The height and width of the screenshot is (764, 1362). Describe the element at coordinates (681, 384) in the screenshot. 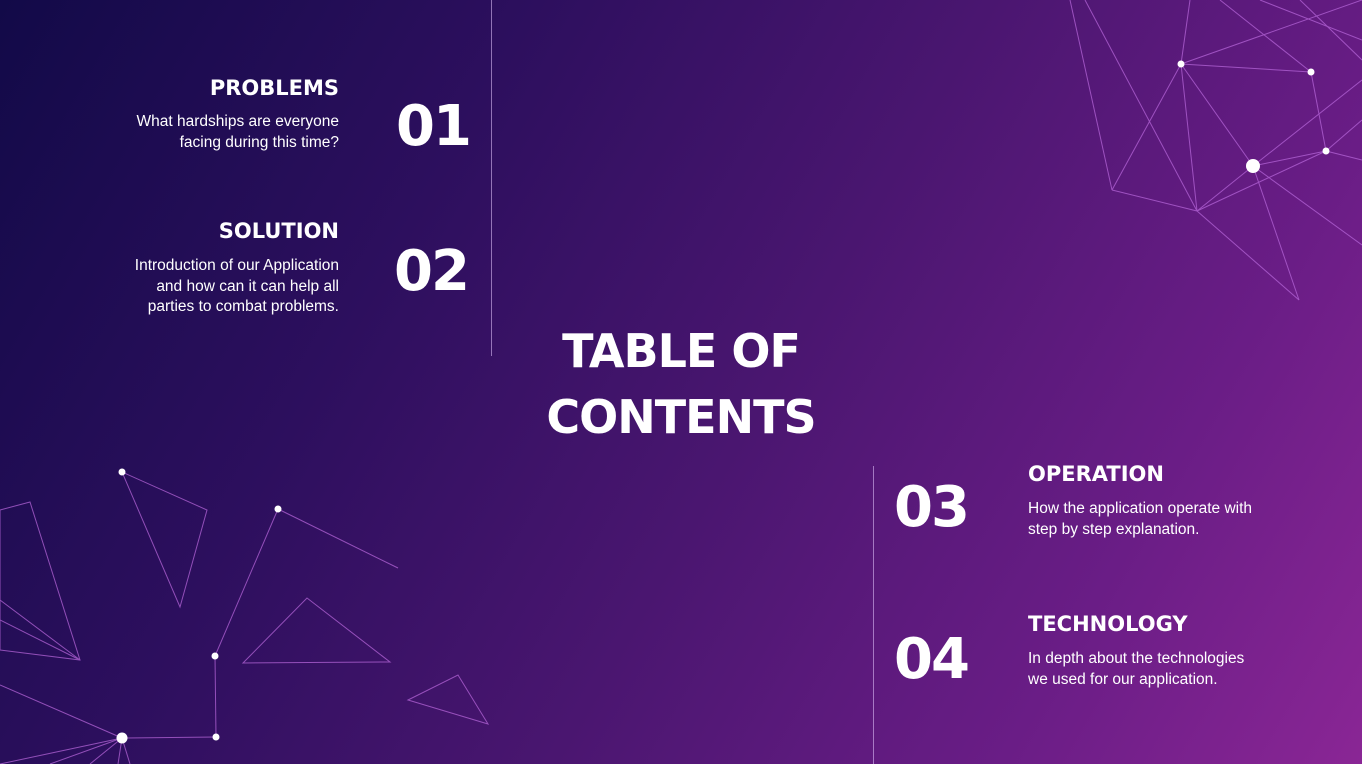

I see `page-title: TABLE OF CONTENTS` at that location.